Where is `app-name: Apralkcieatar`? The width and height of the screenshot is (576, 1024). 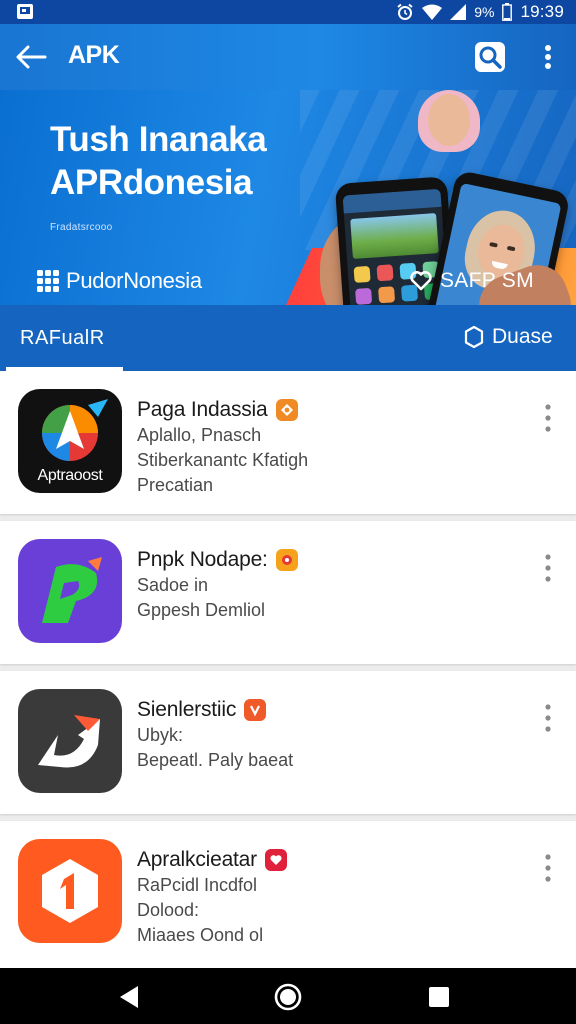
app-name: Apralkcieatar is located at coordinates (197, 859).